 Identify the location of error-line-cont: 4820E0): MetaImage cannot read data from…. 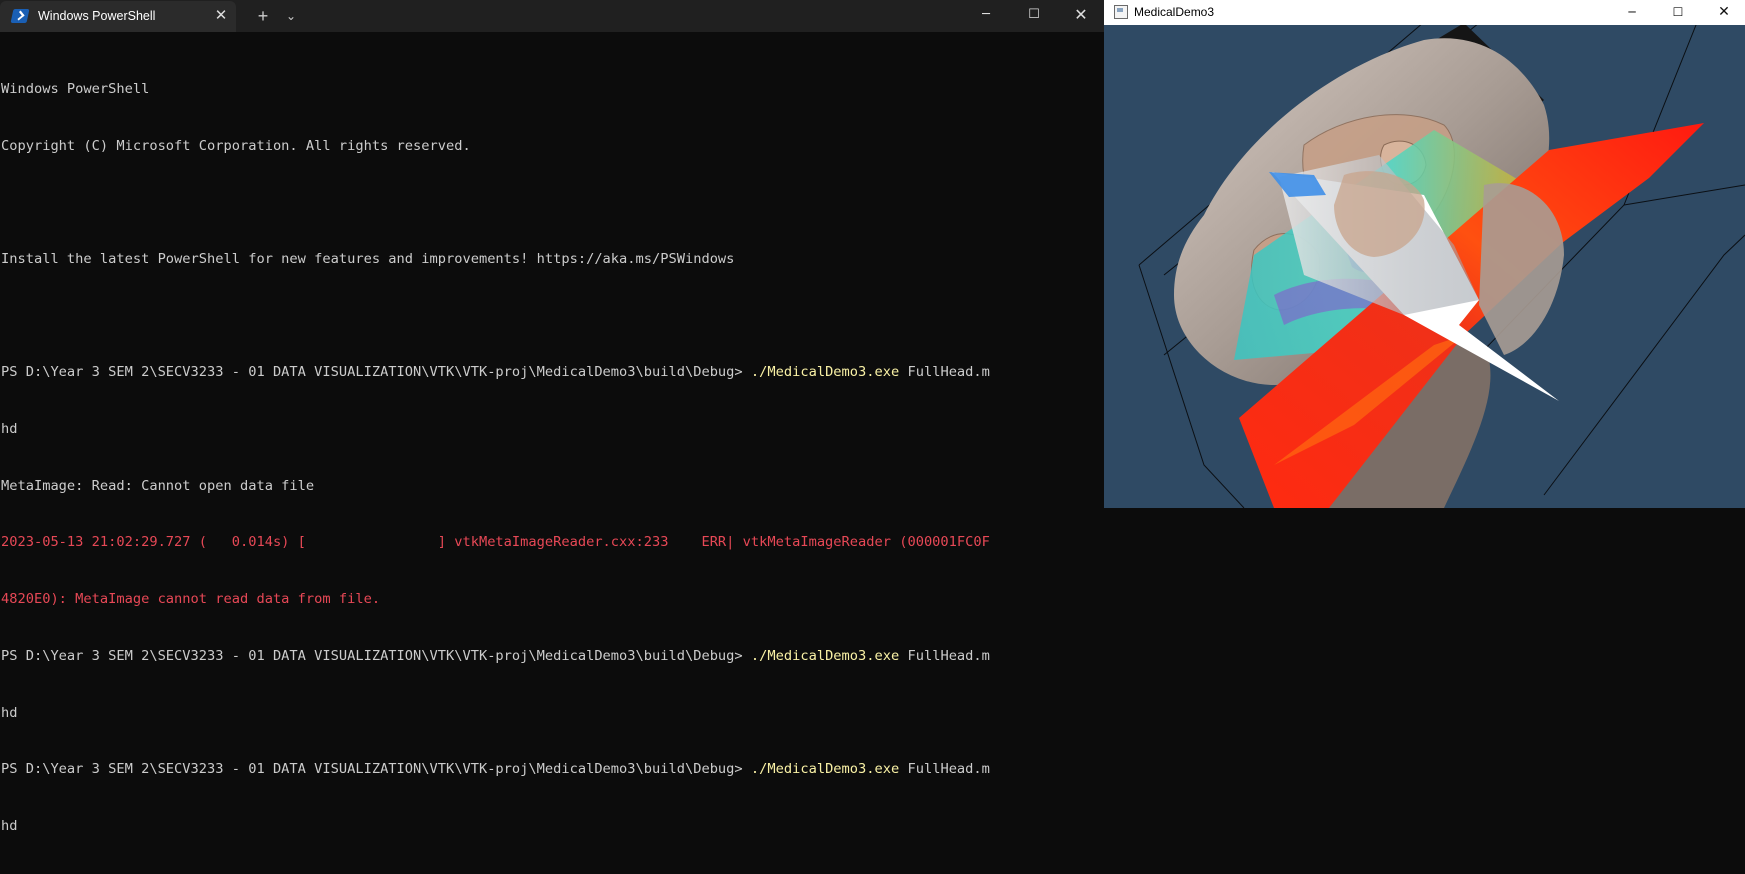
(191, 599).